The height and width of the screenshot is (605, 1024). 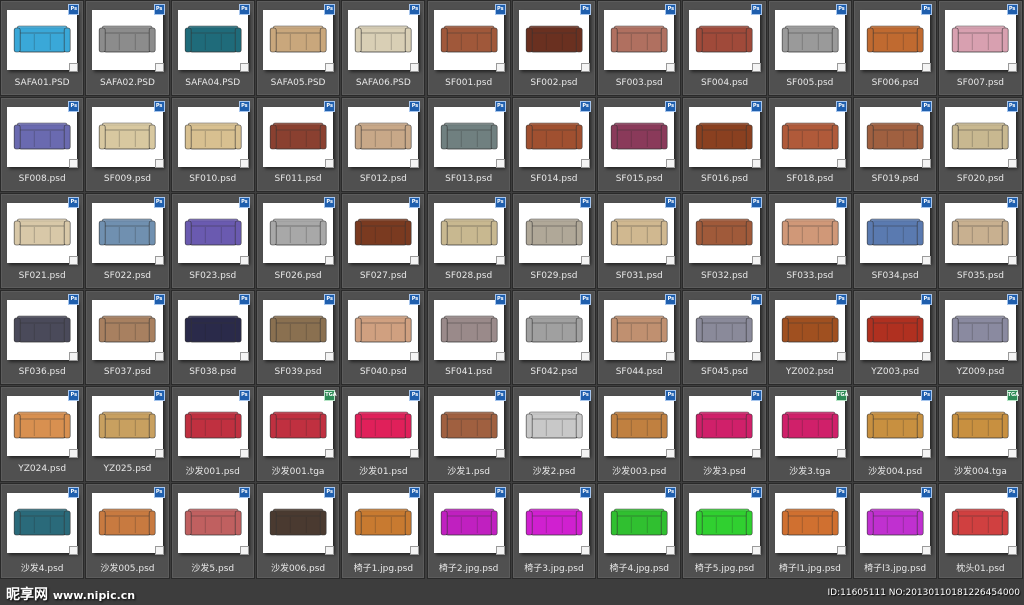 I want to click on file-thumbnail: Ps SF041.psd, so click(x=468, y=337).